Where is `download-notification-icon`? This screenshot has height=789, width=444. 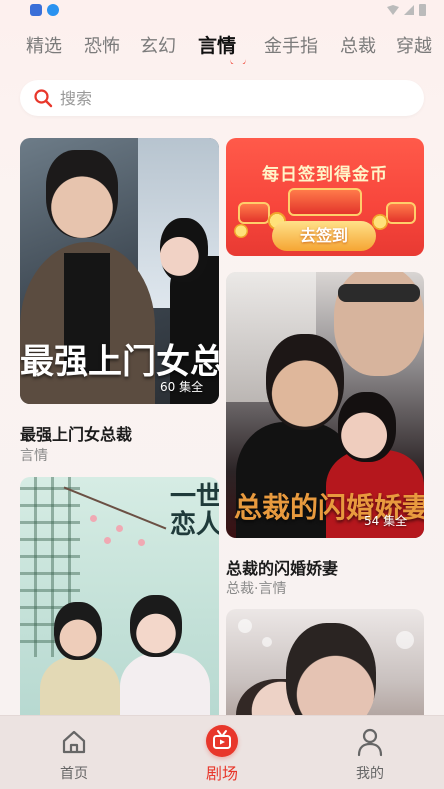
download-notification-icon is located at coordinates (53, 10).